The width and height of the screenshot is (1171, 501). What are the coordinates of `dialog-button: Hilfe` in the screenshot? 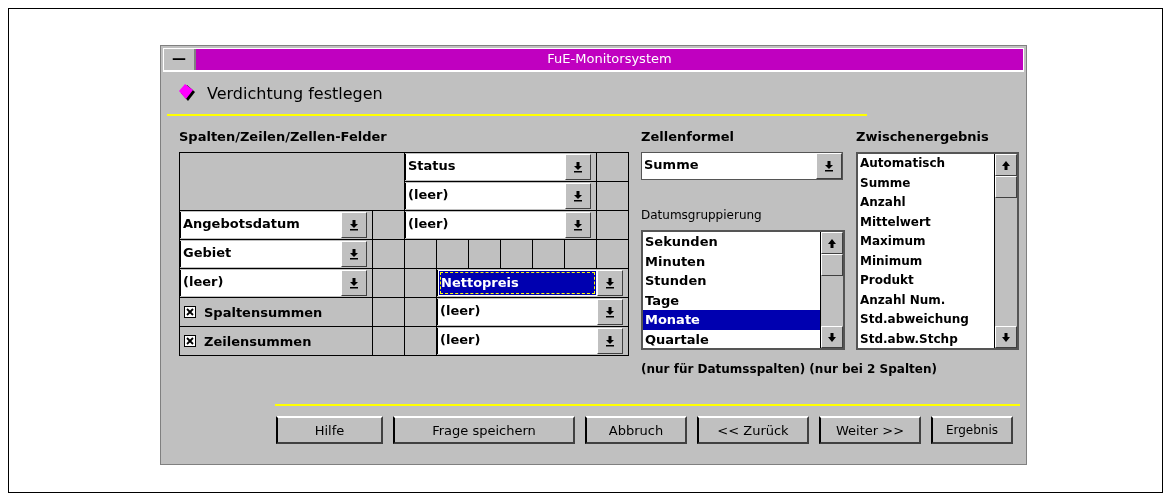 It's located at (329, 430).